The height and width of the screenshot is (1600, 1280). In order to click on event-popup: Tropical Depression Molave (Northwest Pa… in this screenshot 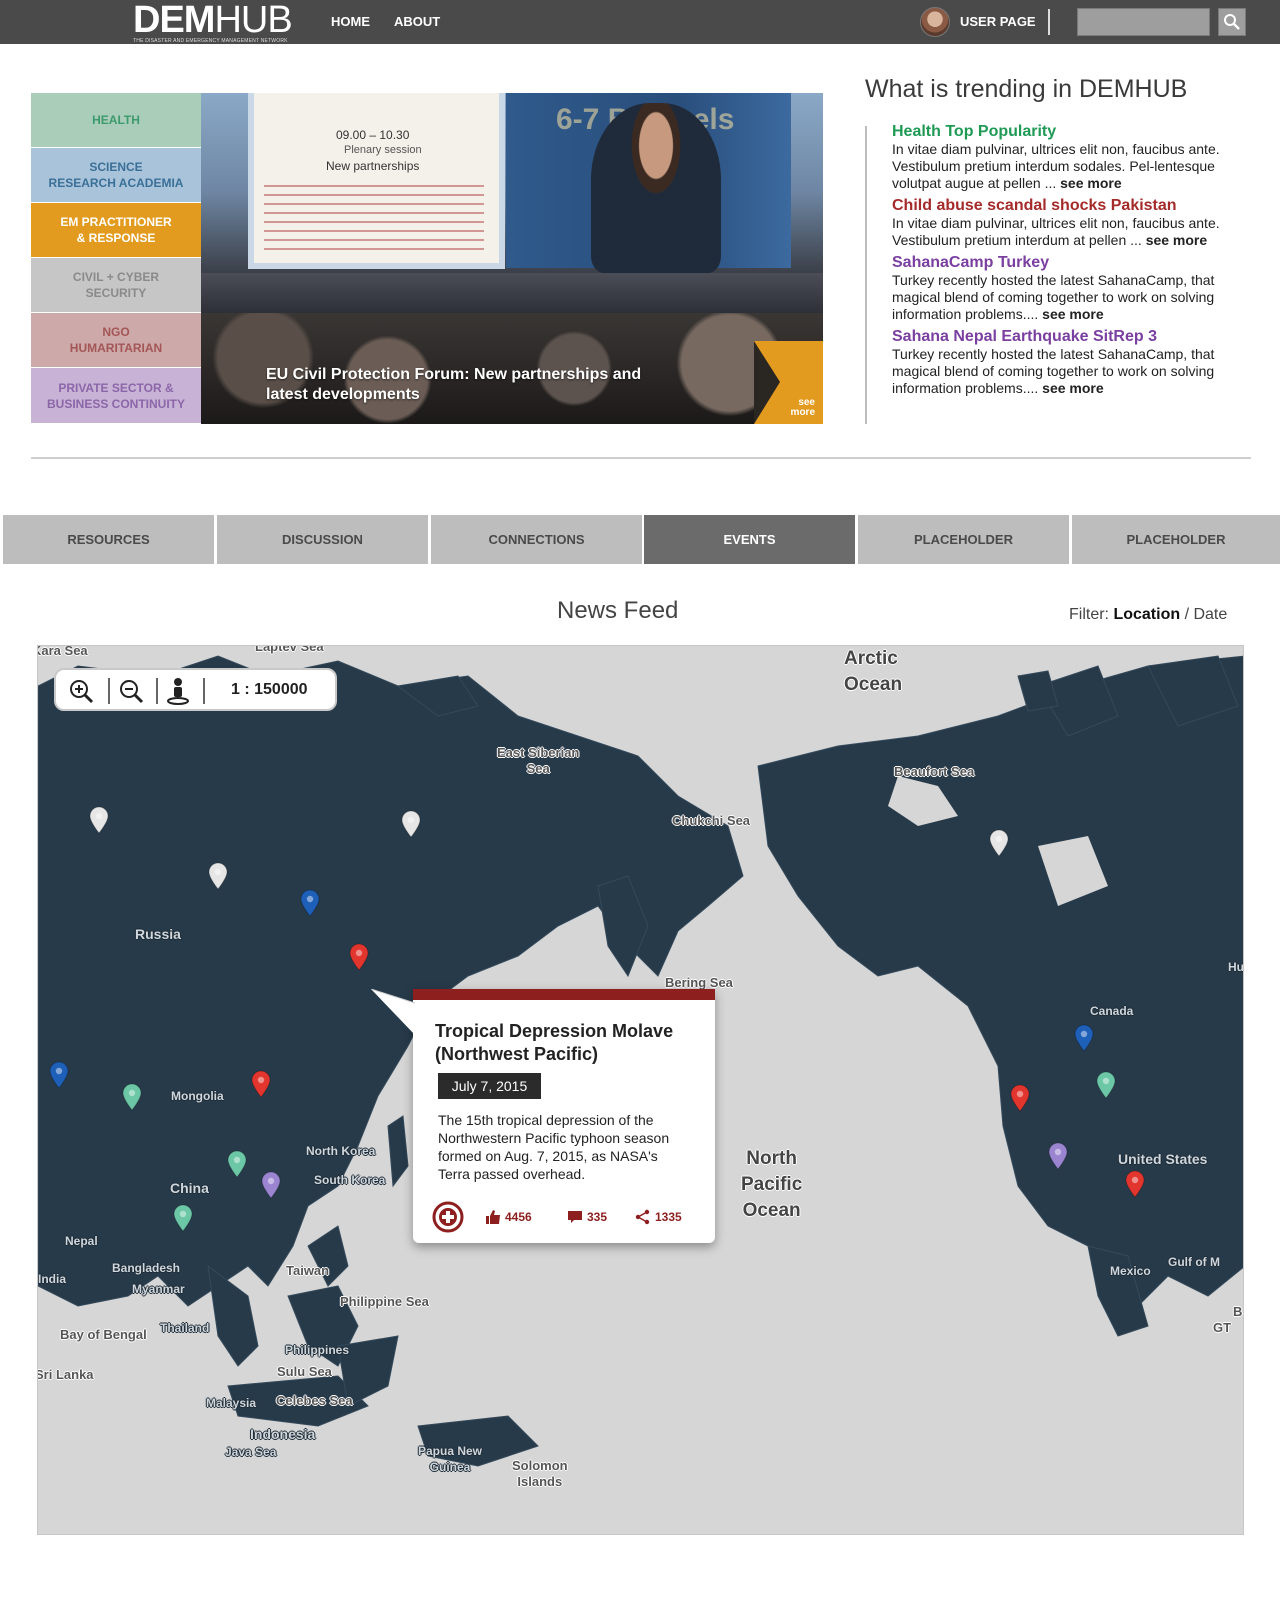, I will do `click(543, 1116)`.